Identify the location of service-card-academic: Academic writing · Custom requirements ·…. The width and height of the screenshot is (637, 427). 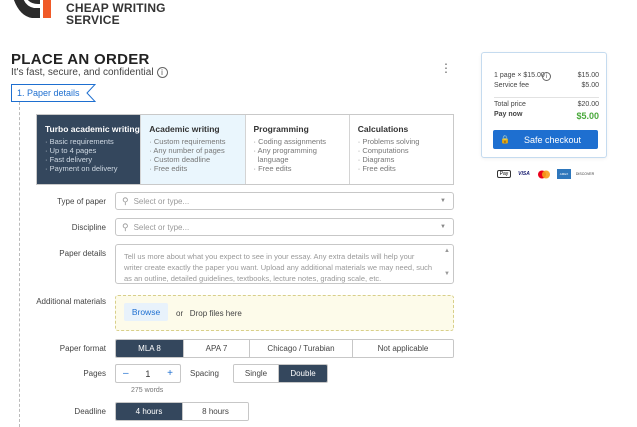
(193, 149).